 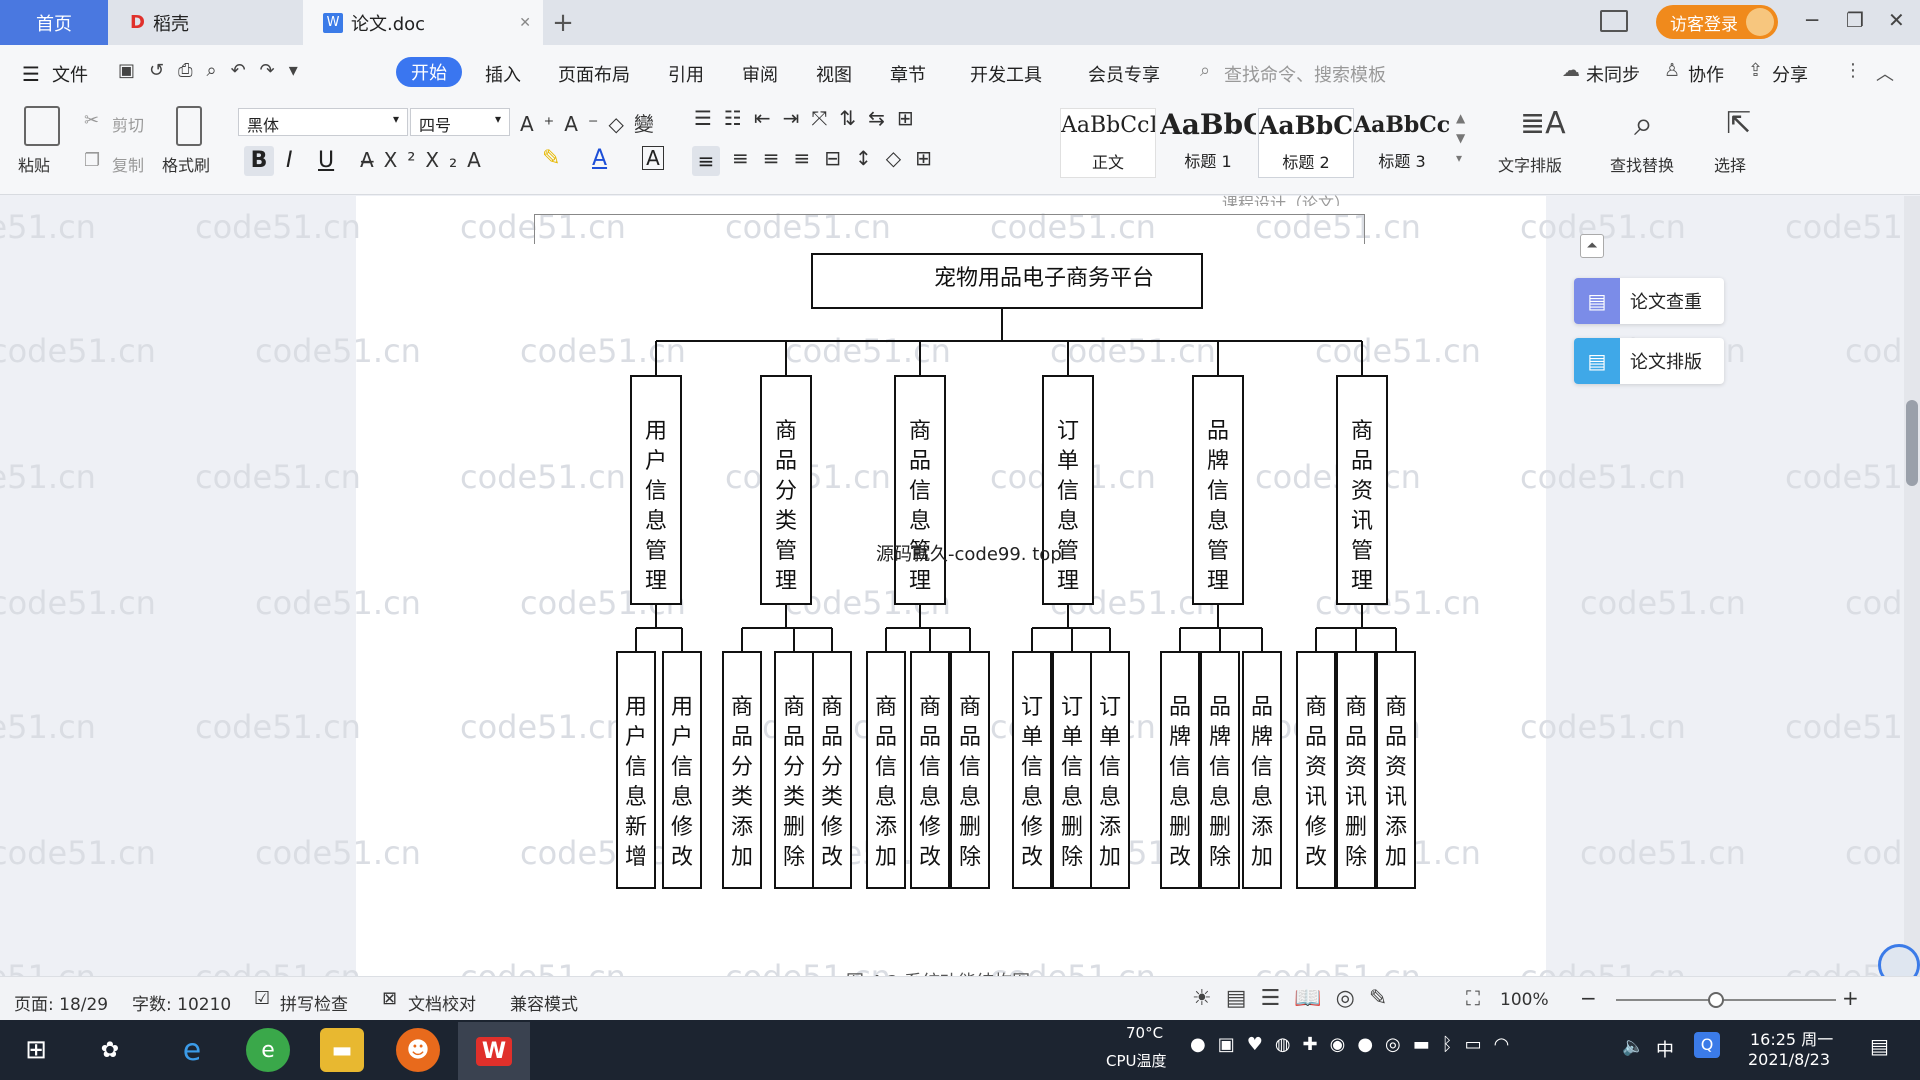 I want to click on zoom-level: 100%, so click(x=1524, y=1000).